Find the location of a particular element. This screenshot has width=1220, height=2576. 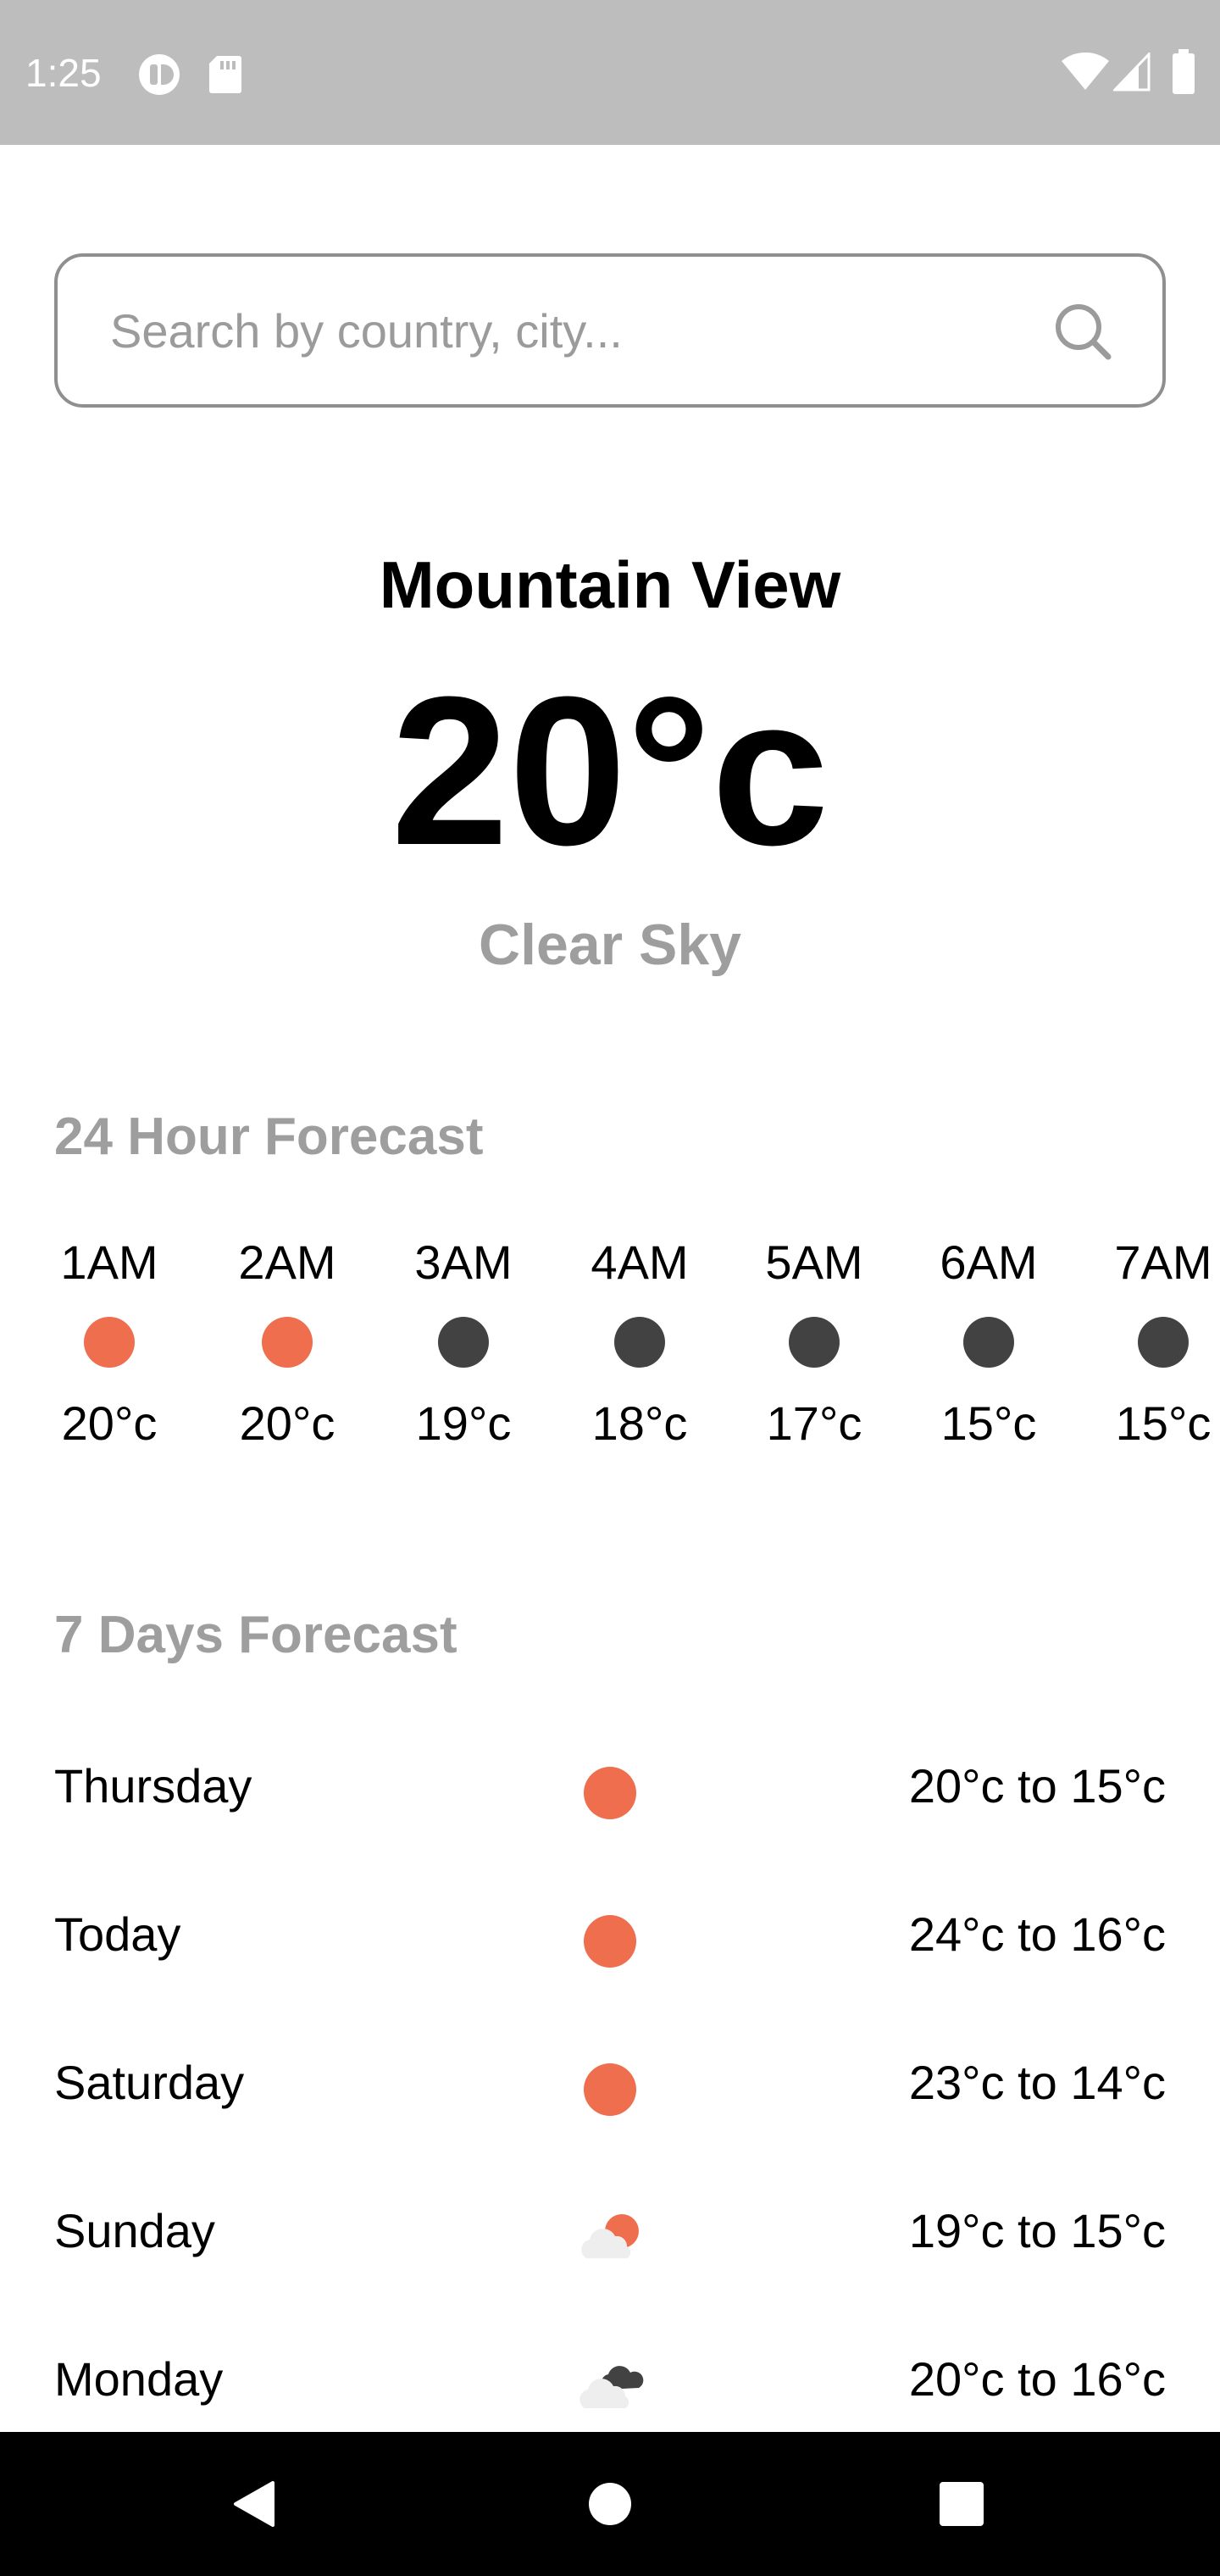

status-bar: 1:25 is located at coordinates (610, 72).